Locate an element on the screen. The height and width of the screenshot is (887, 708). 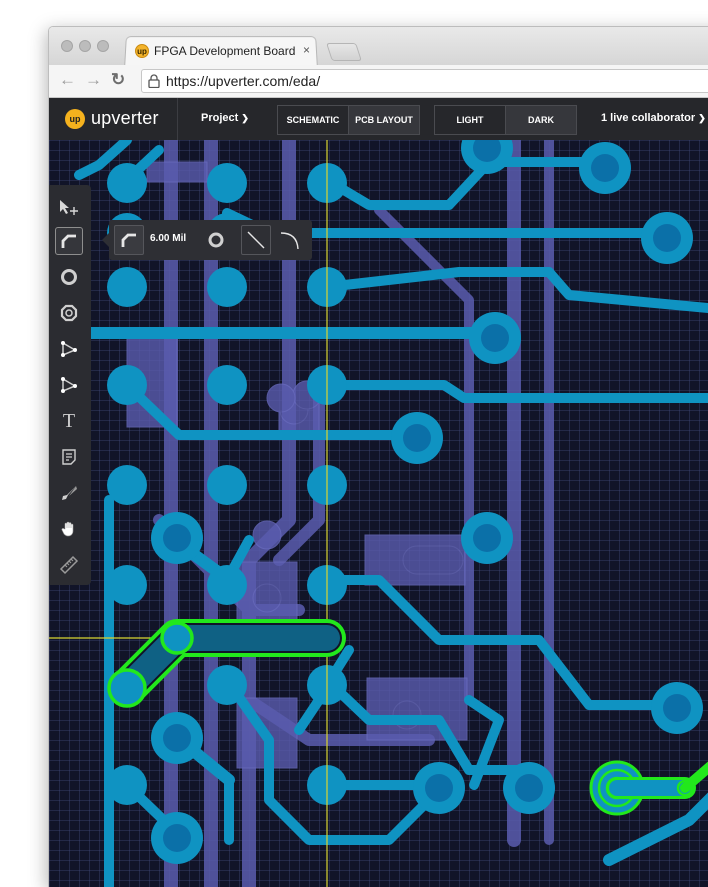
tool-polygon is located at coordinates (69, 349).